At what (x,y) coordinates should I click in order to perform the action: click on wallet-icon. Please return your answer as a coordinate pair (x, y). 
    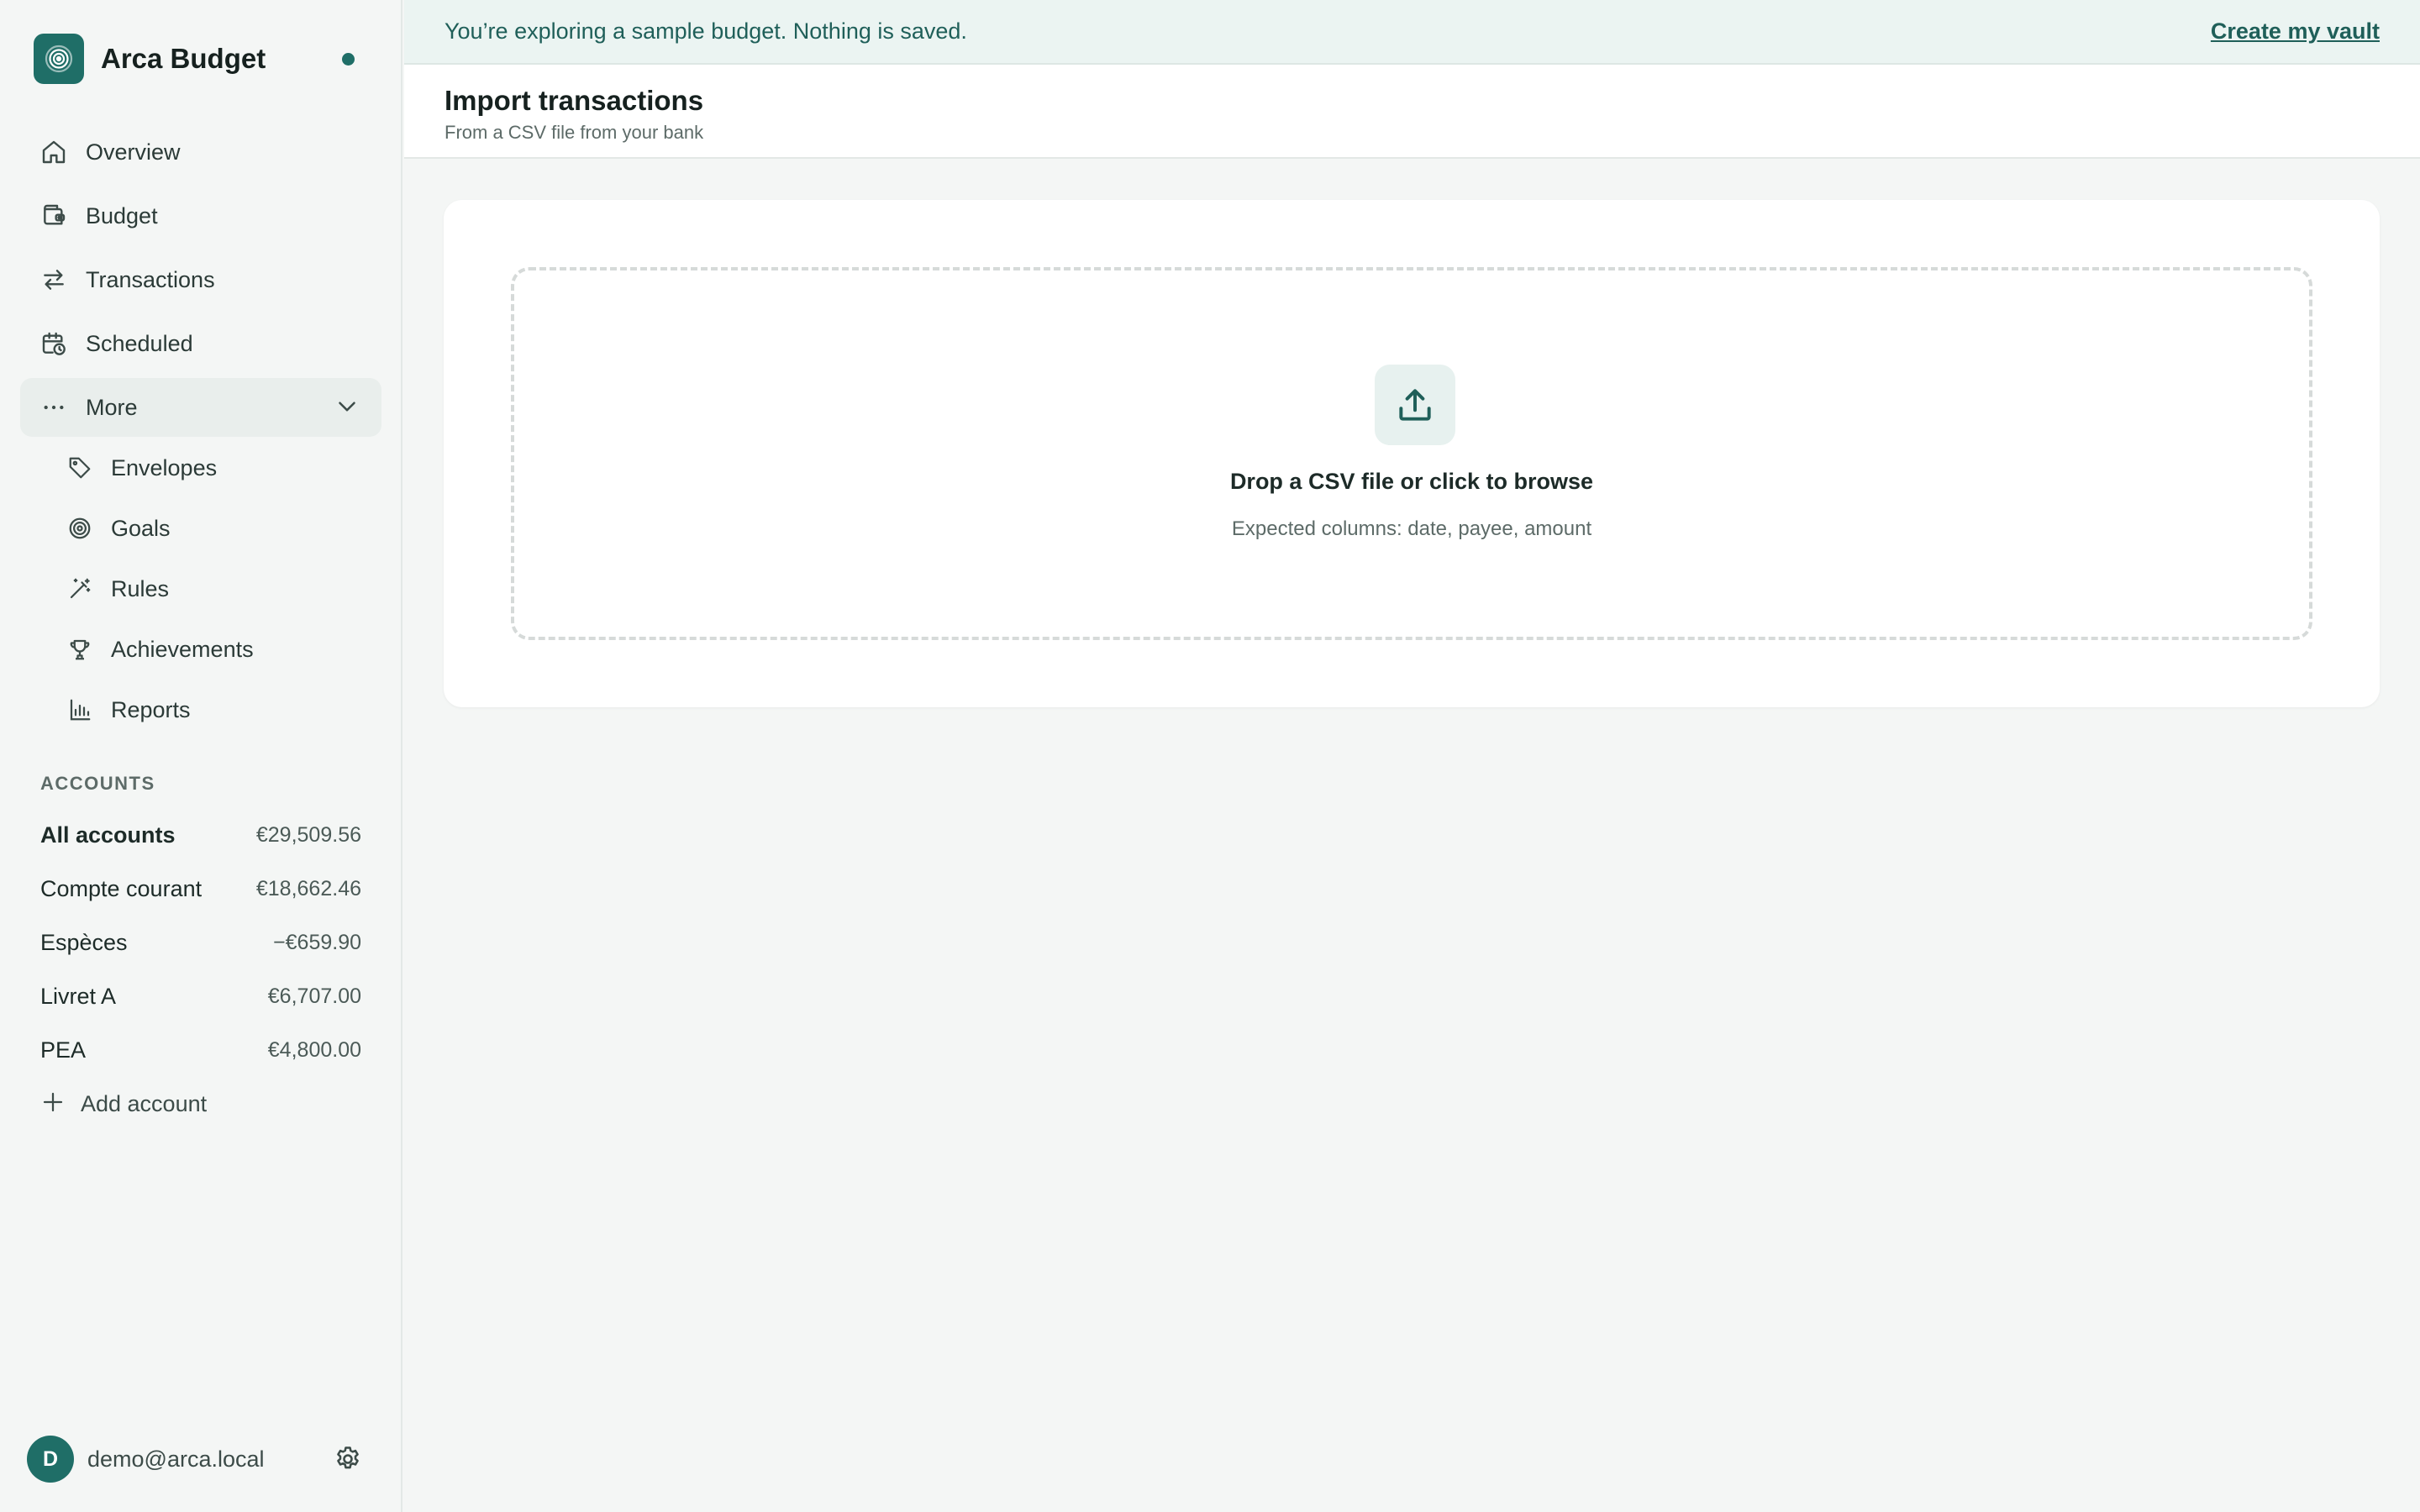
    Looking at the image, I should click on (54, 216).